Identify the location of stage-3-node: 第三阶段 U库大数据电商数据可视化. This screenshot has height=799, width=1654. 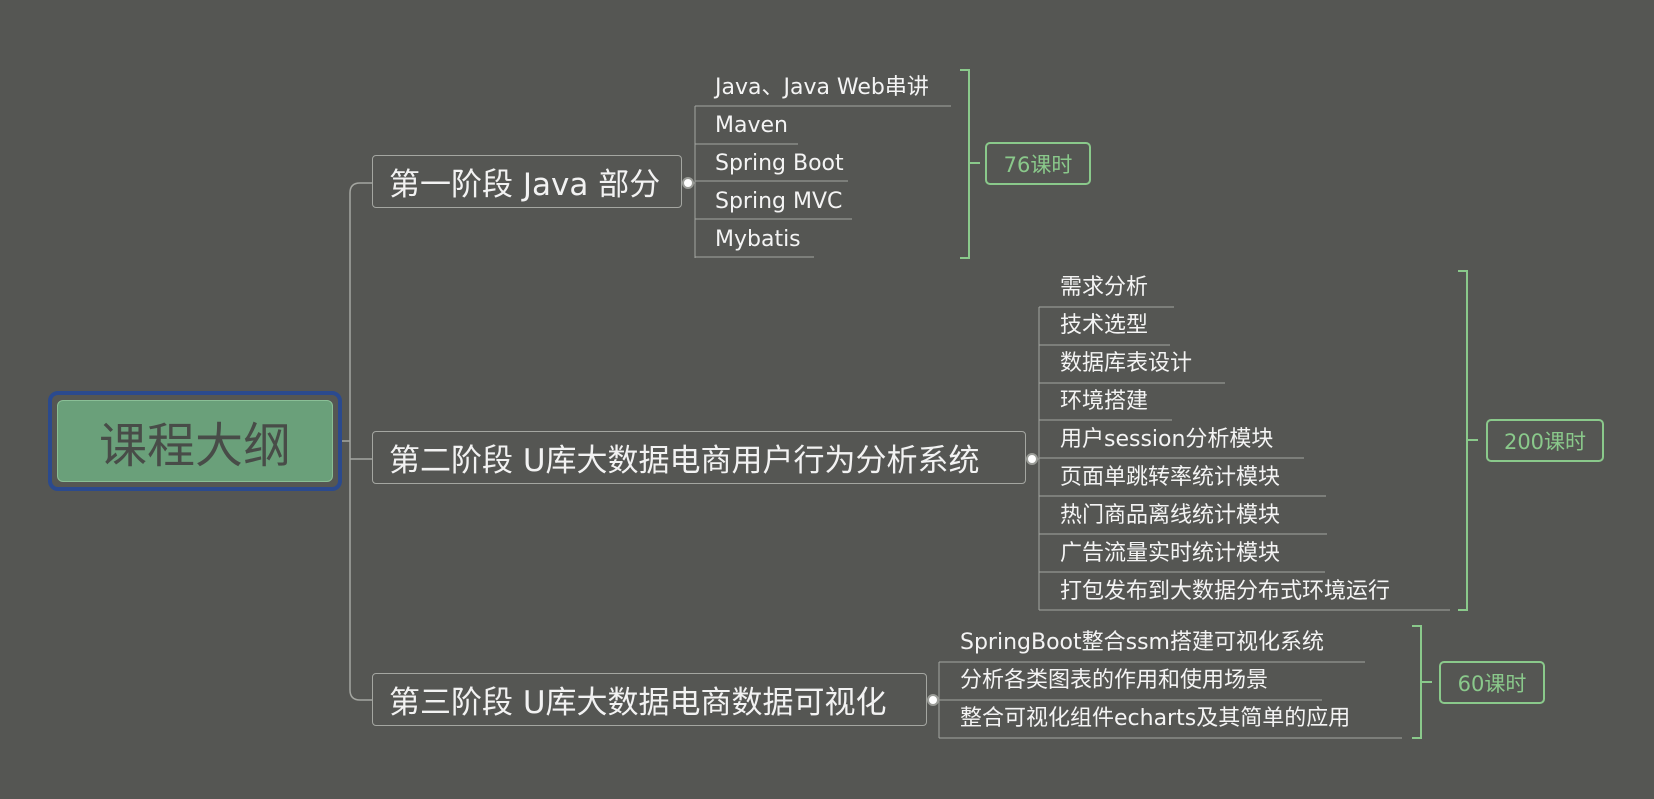
(649, 699).